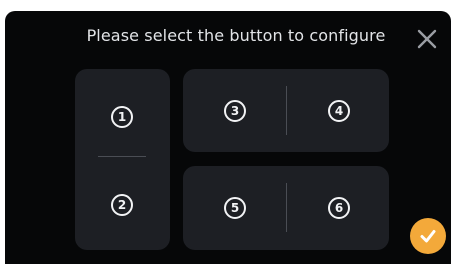  I want to click on button-slot-6: 6, so click(339, 208).